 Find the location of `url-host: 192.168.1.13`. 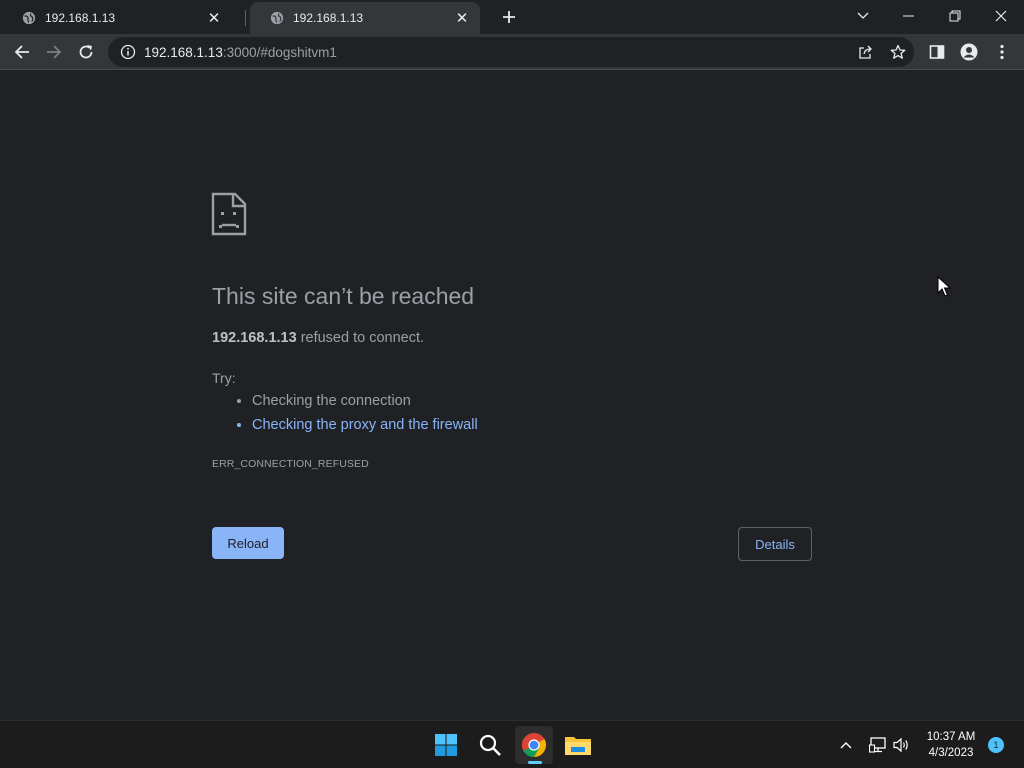

url-host: 192.168.1.13 is located at coordinates (183, 52).